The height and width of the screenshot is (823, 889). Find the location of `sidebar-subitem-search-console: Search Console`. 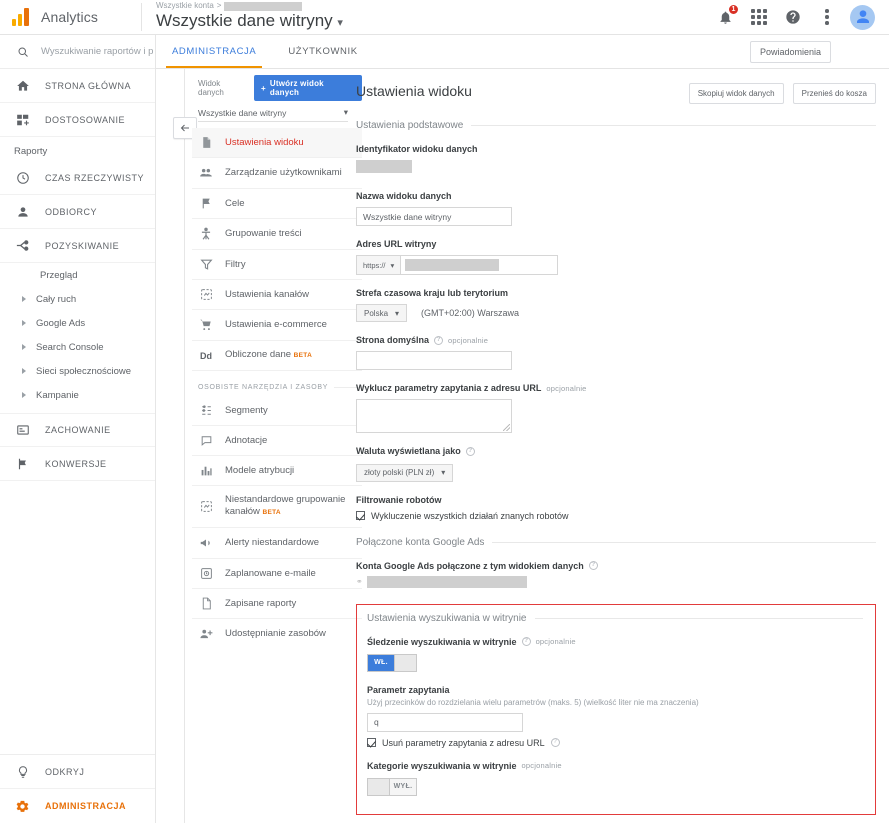

sidebar-subitem-search-console: Search Console is located at coordinates (77, 347).